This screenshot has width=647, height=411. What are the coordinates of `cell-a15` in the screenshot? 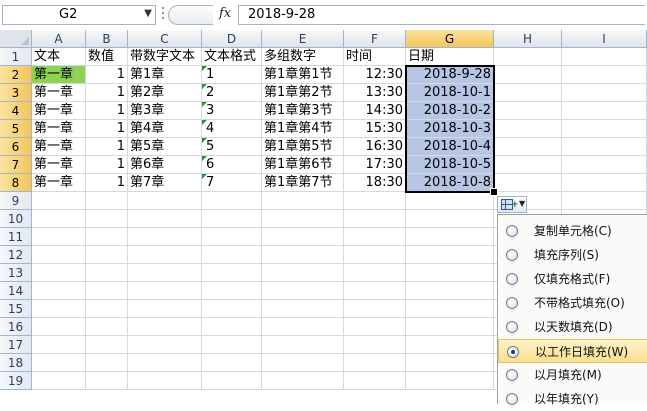 It's located at (59, 309).